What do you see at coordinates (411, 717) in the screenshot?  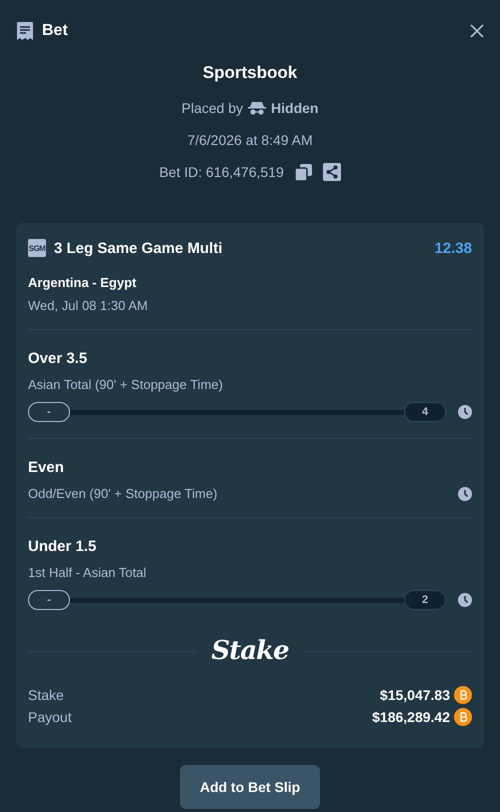 I see `total-amount: $186,289.42` at bounding box center [411, 717].